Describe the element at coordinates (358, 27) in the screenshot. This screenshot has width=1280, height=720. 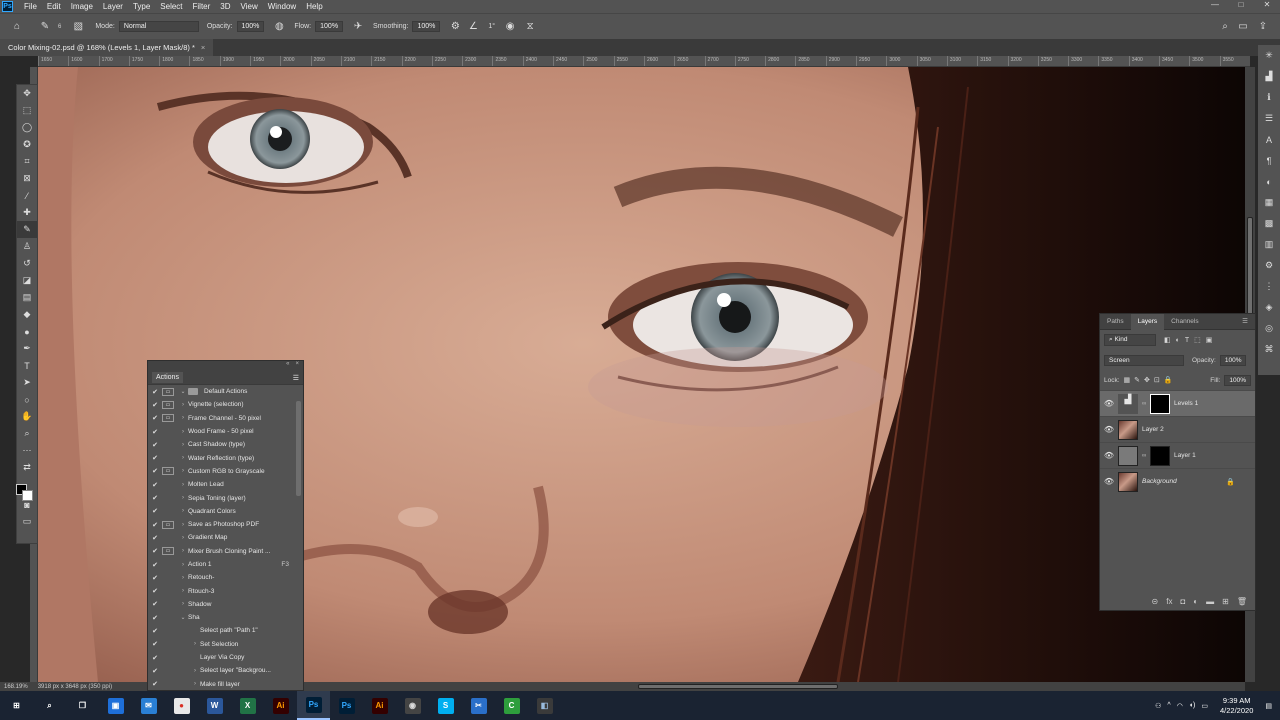
I see `airbrush-icon: ✈` at that location.